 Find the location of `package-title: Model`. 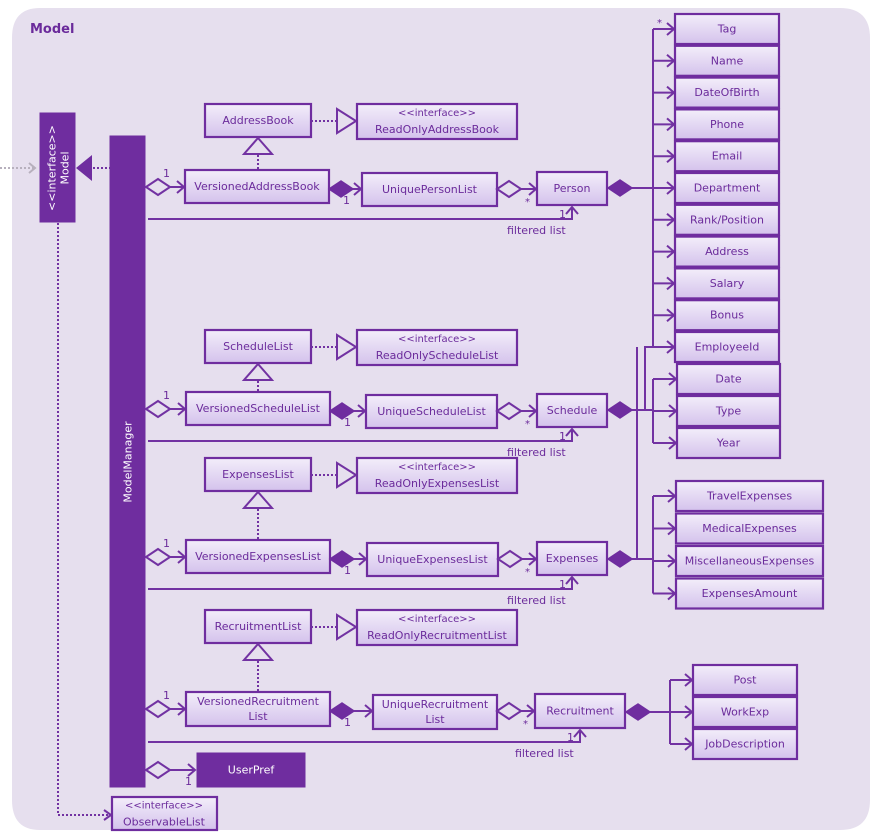

package-title: Model is located at coordinates (52, 29).